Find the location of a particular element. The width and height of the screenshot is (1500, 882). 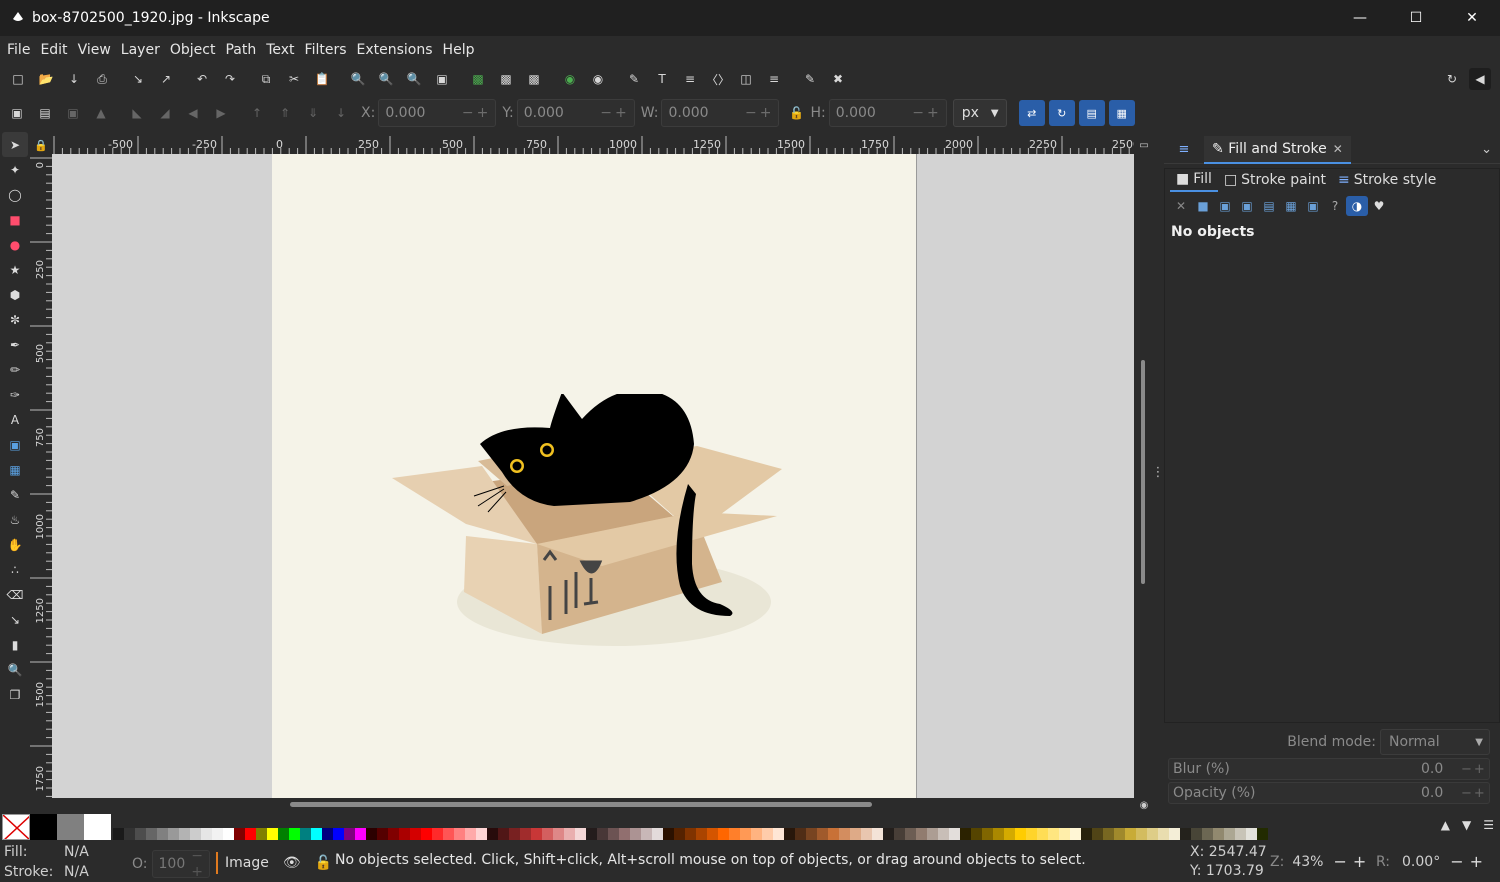

linear-gradient-icon: ▣ is located at coordinates (1225, 206).